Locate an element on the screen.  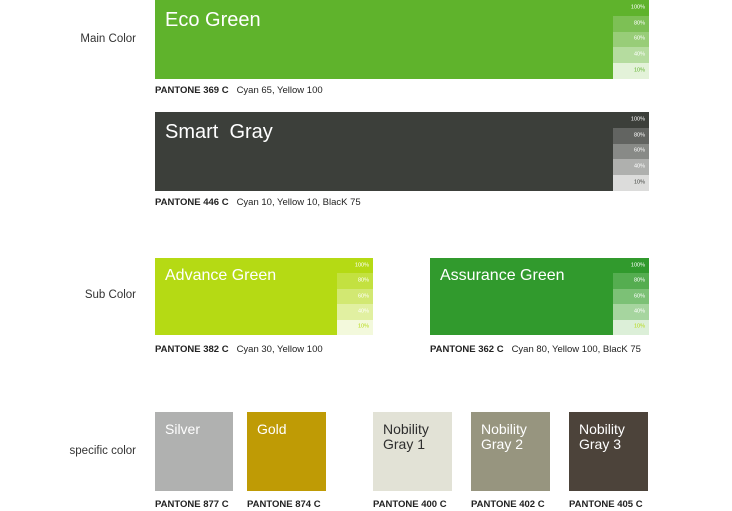
pantone-caption: PANTONE 402 C is located at coordinates (508, 504).